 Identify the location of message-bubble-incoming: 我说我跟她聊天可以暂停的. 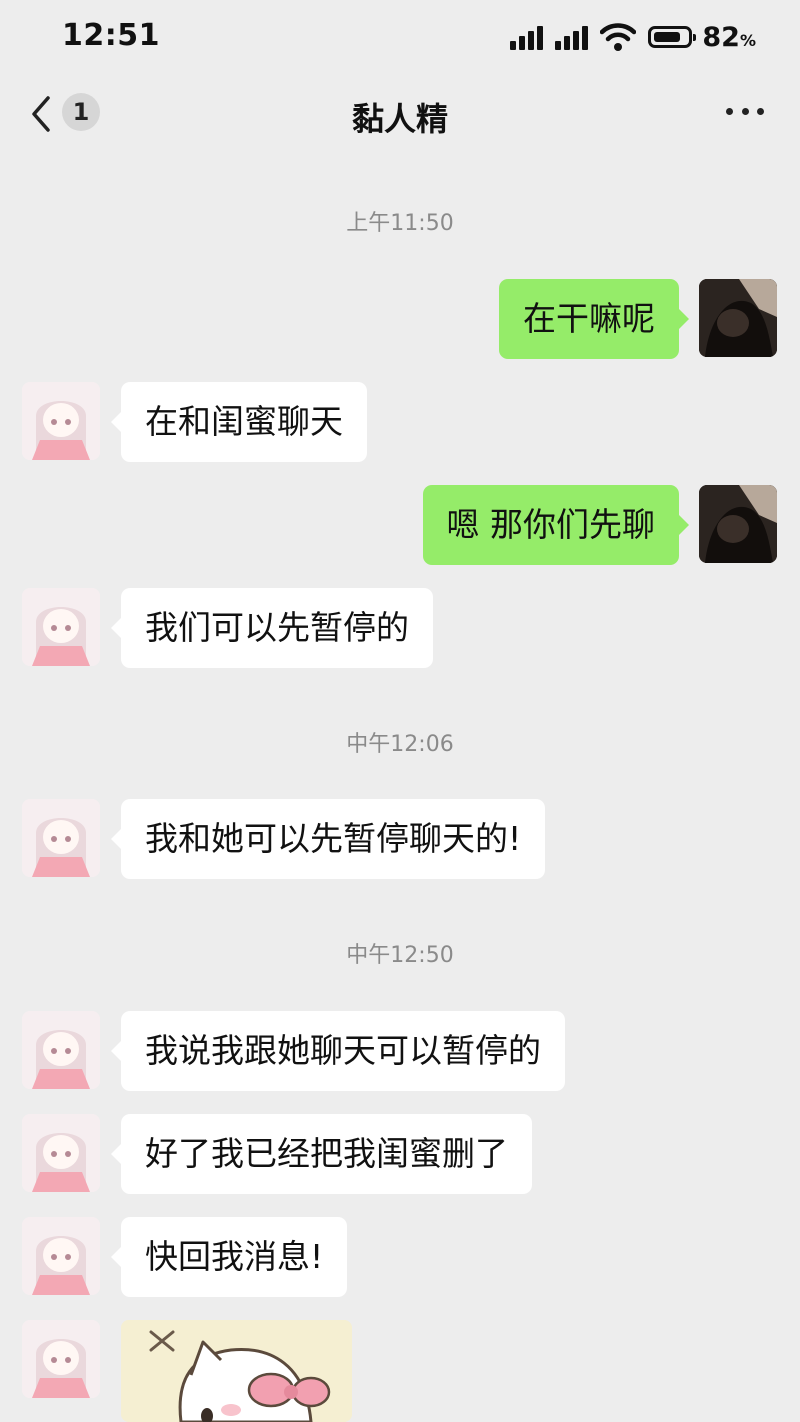
(338, 1051).